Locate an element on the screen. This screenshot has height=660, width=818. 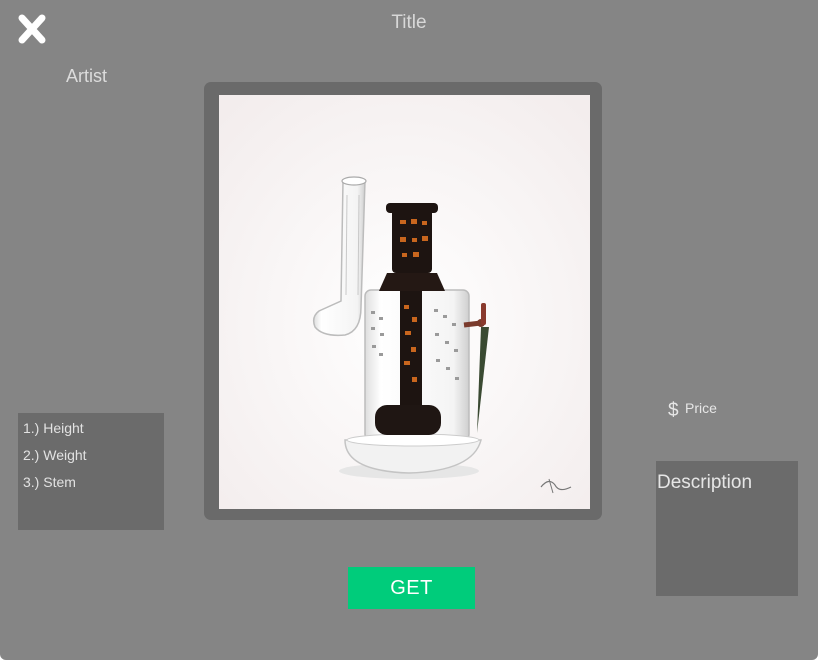
description-panel: Description is located at coordinates (727, 528).